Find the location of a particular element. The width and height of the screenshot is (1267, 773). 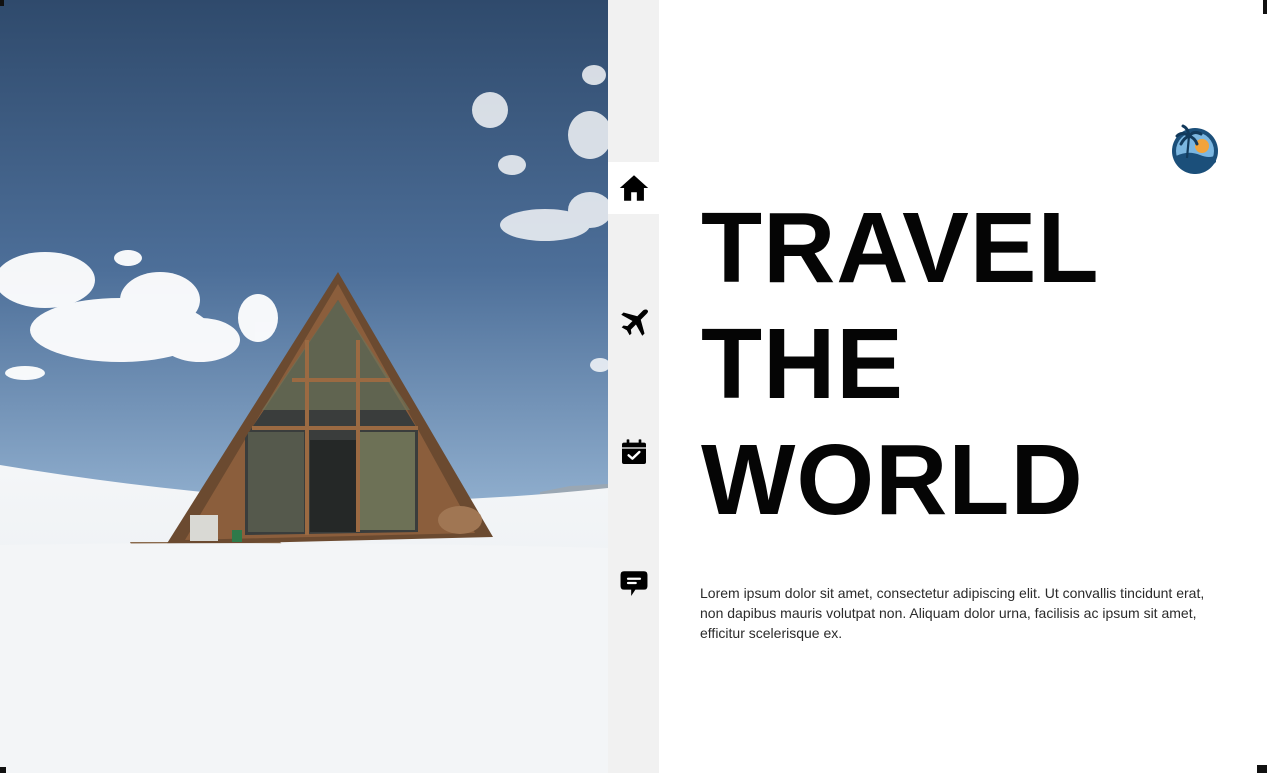

home-icon is located at coordinates (633, 188).